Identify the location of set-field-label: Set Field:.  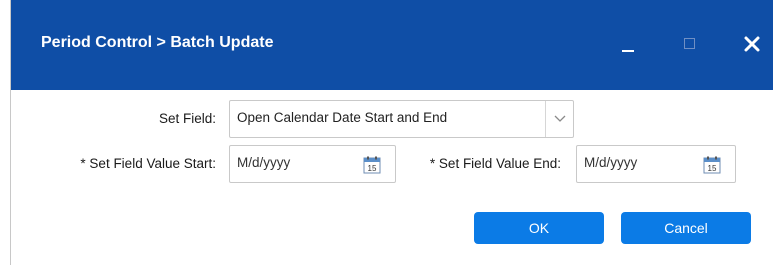
(187, 118).